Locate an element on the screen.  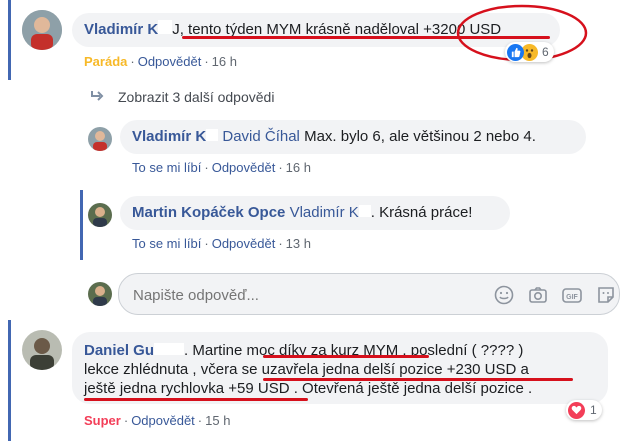
reply-input: GIF is located at coordinates (369, 294).